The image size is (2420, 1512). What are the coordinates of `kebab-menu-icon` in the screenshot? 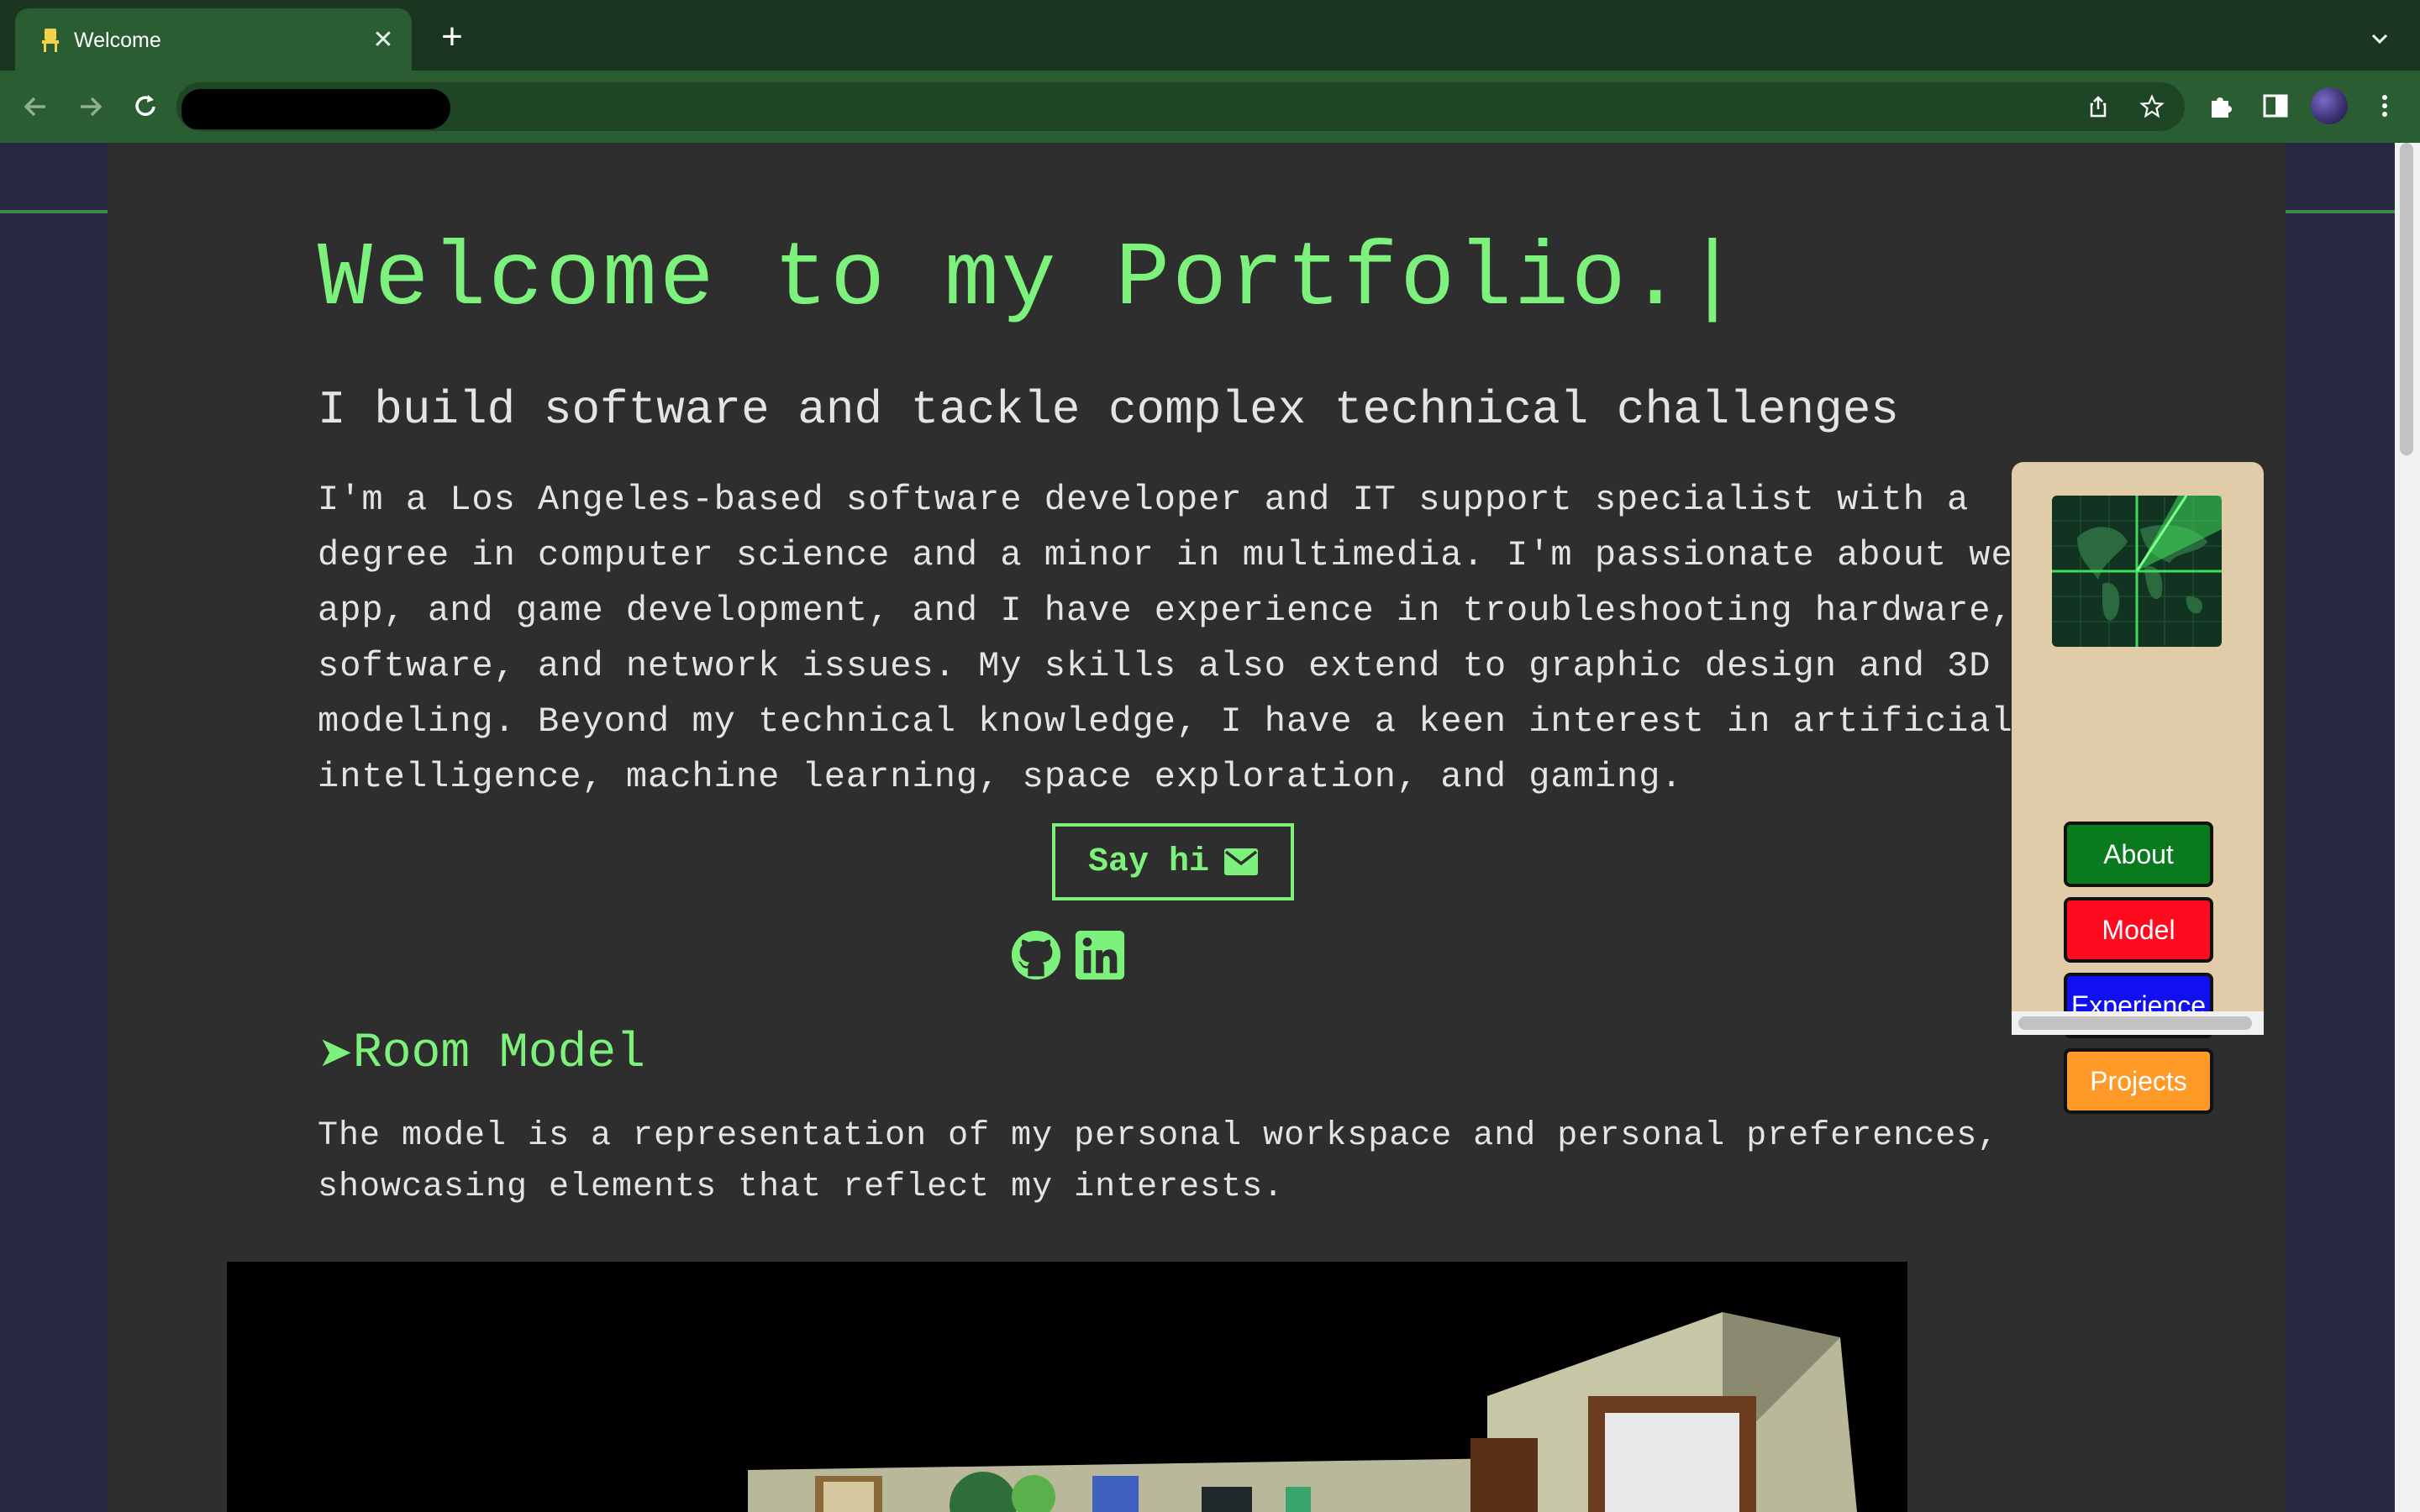 It's located at (2385, 106).